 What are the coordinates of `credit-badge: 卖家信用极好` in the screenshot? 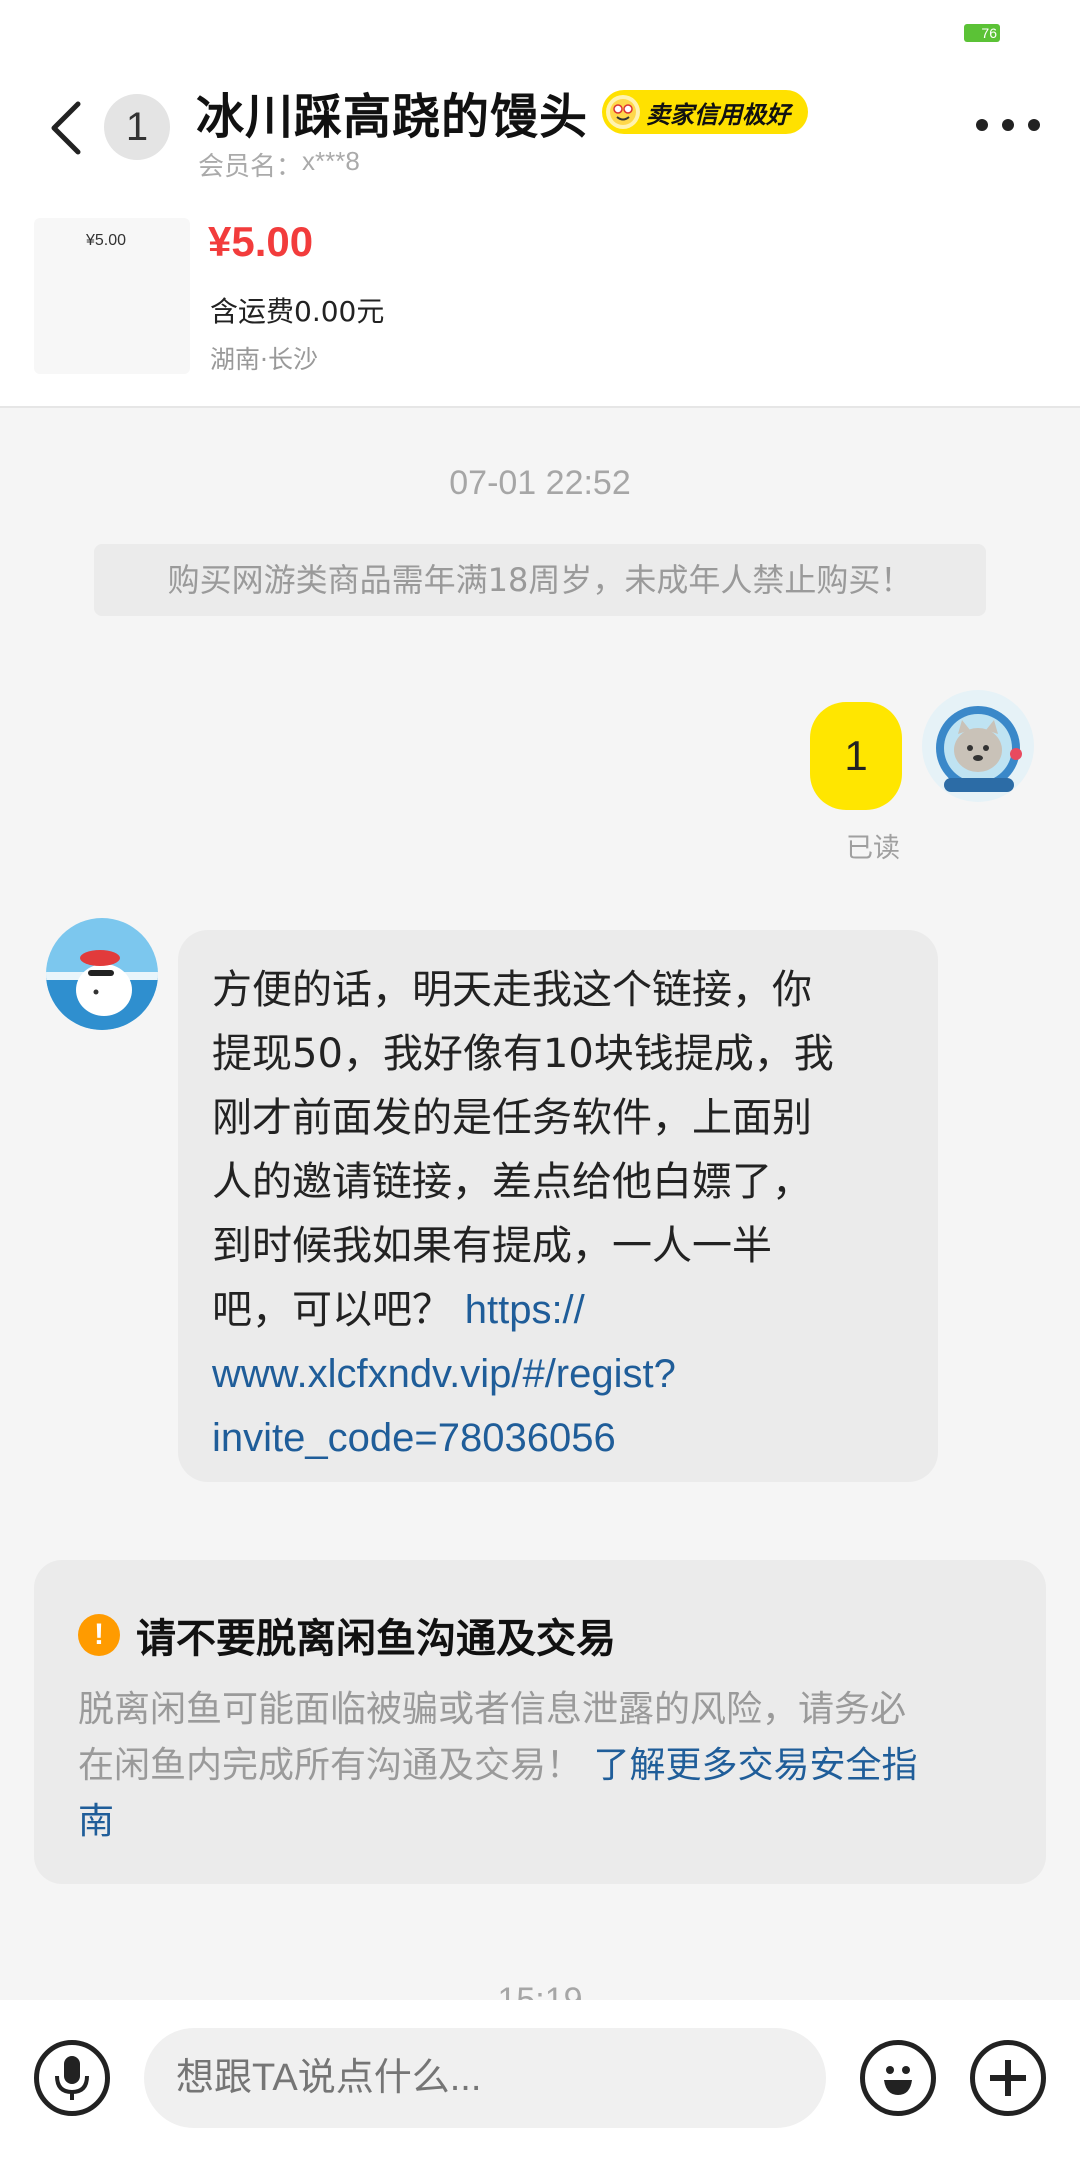 It's located at (705, 112).